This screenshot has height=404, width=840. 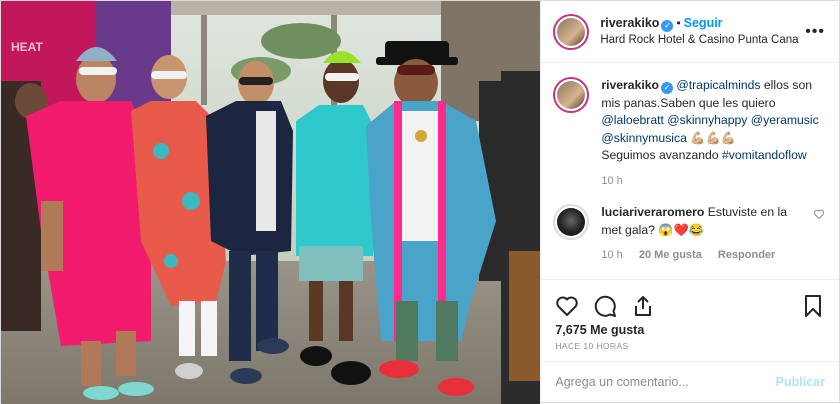 I want to click on heart-icon, so click(x=567, y=306).